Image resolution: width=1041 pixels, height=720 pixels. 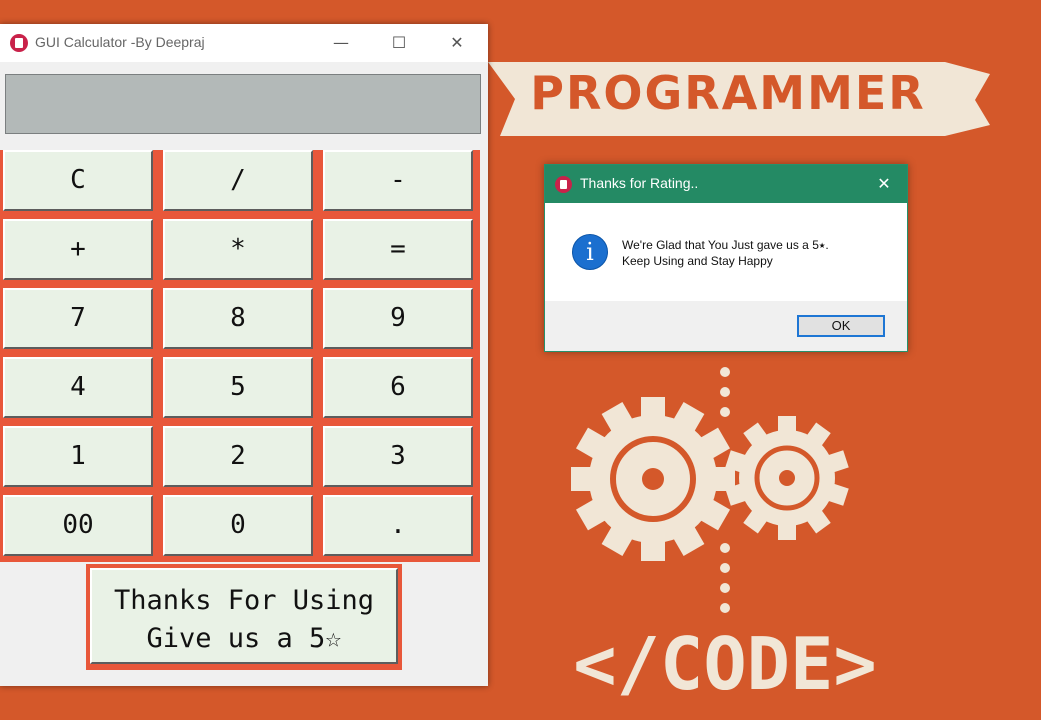 I want to click on dialog-message-line-2: Keep Using and Stay Happy, so click(x=697, y=261).